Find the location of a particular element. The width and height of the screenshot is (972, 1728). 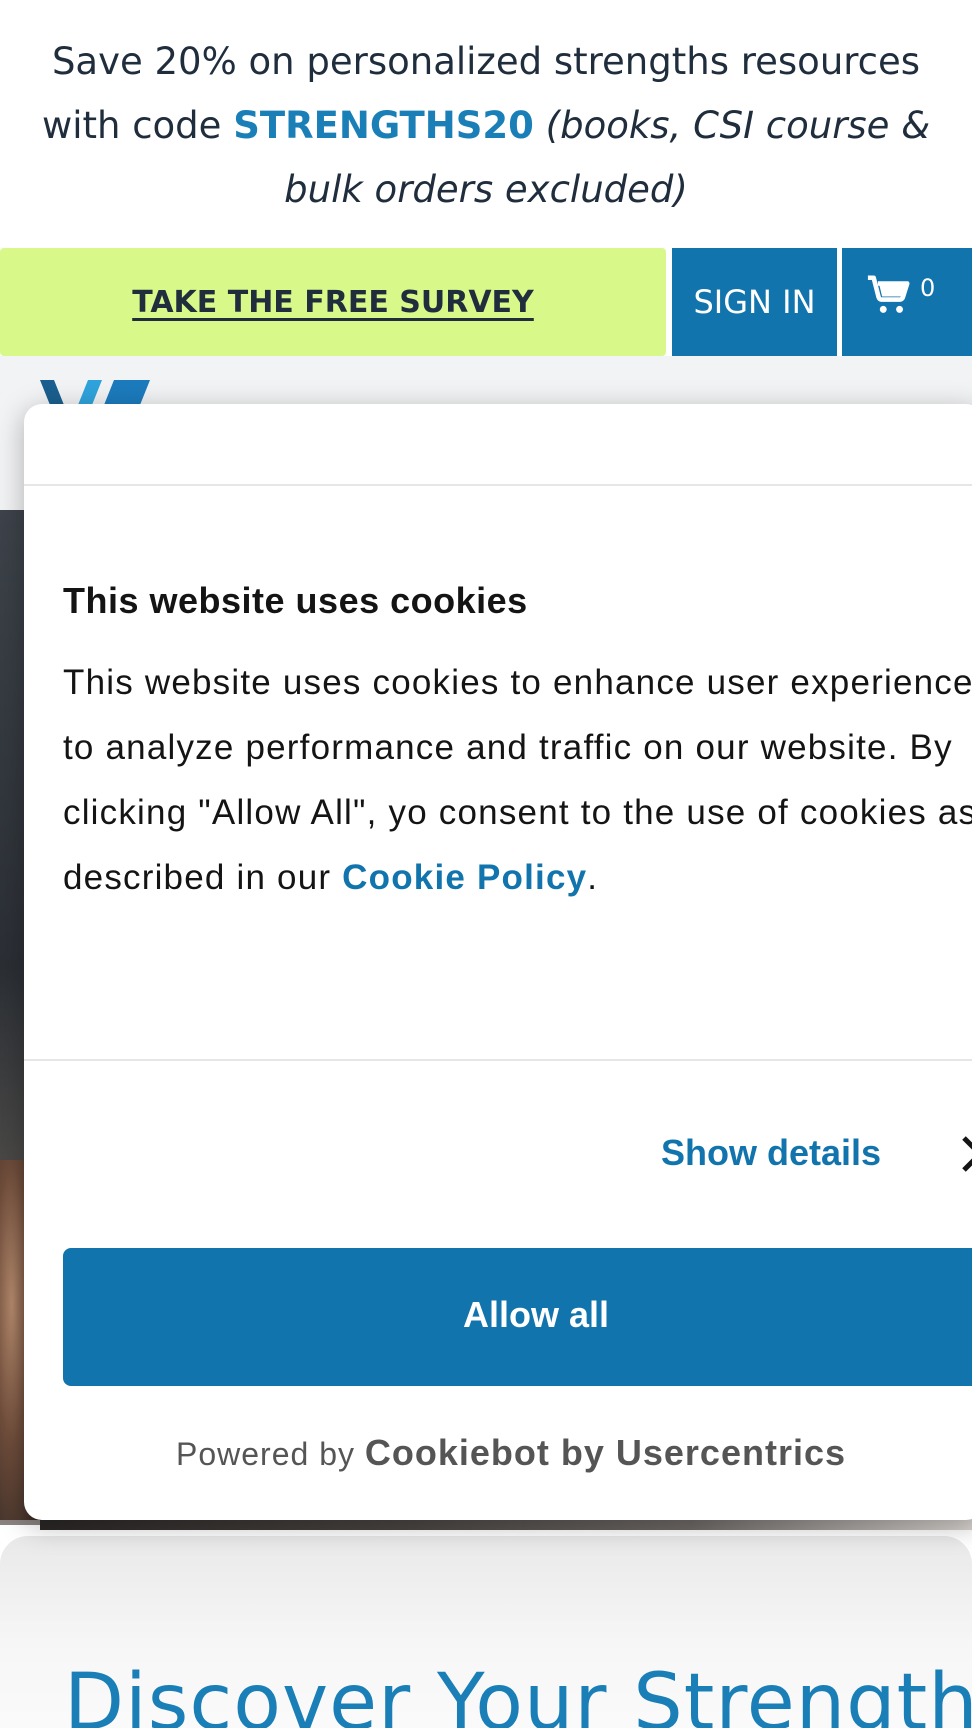

dialog-divider-middle is located at coordinates (498, 1060).